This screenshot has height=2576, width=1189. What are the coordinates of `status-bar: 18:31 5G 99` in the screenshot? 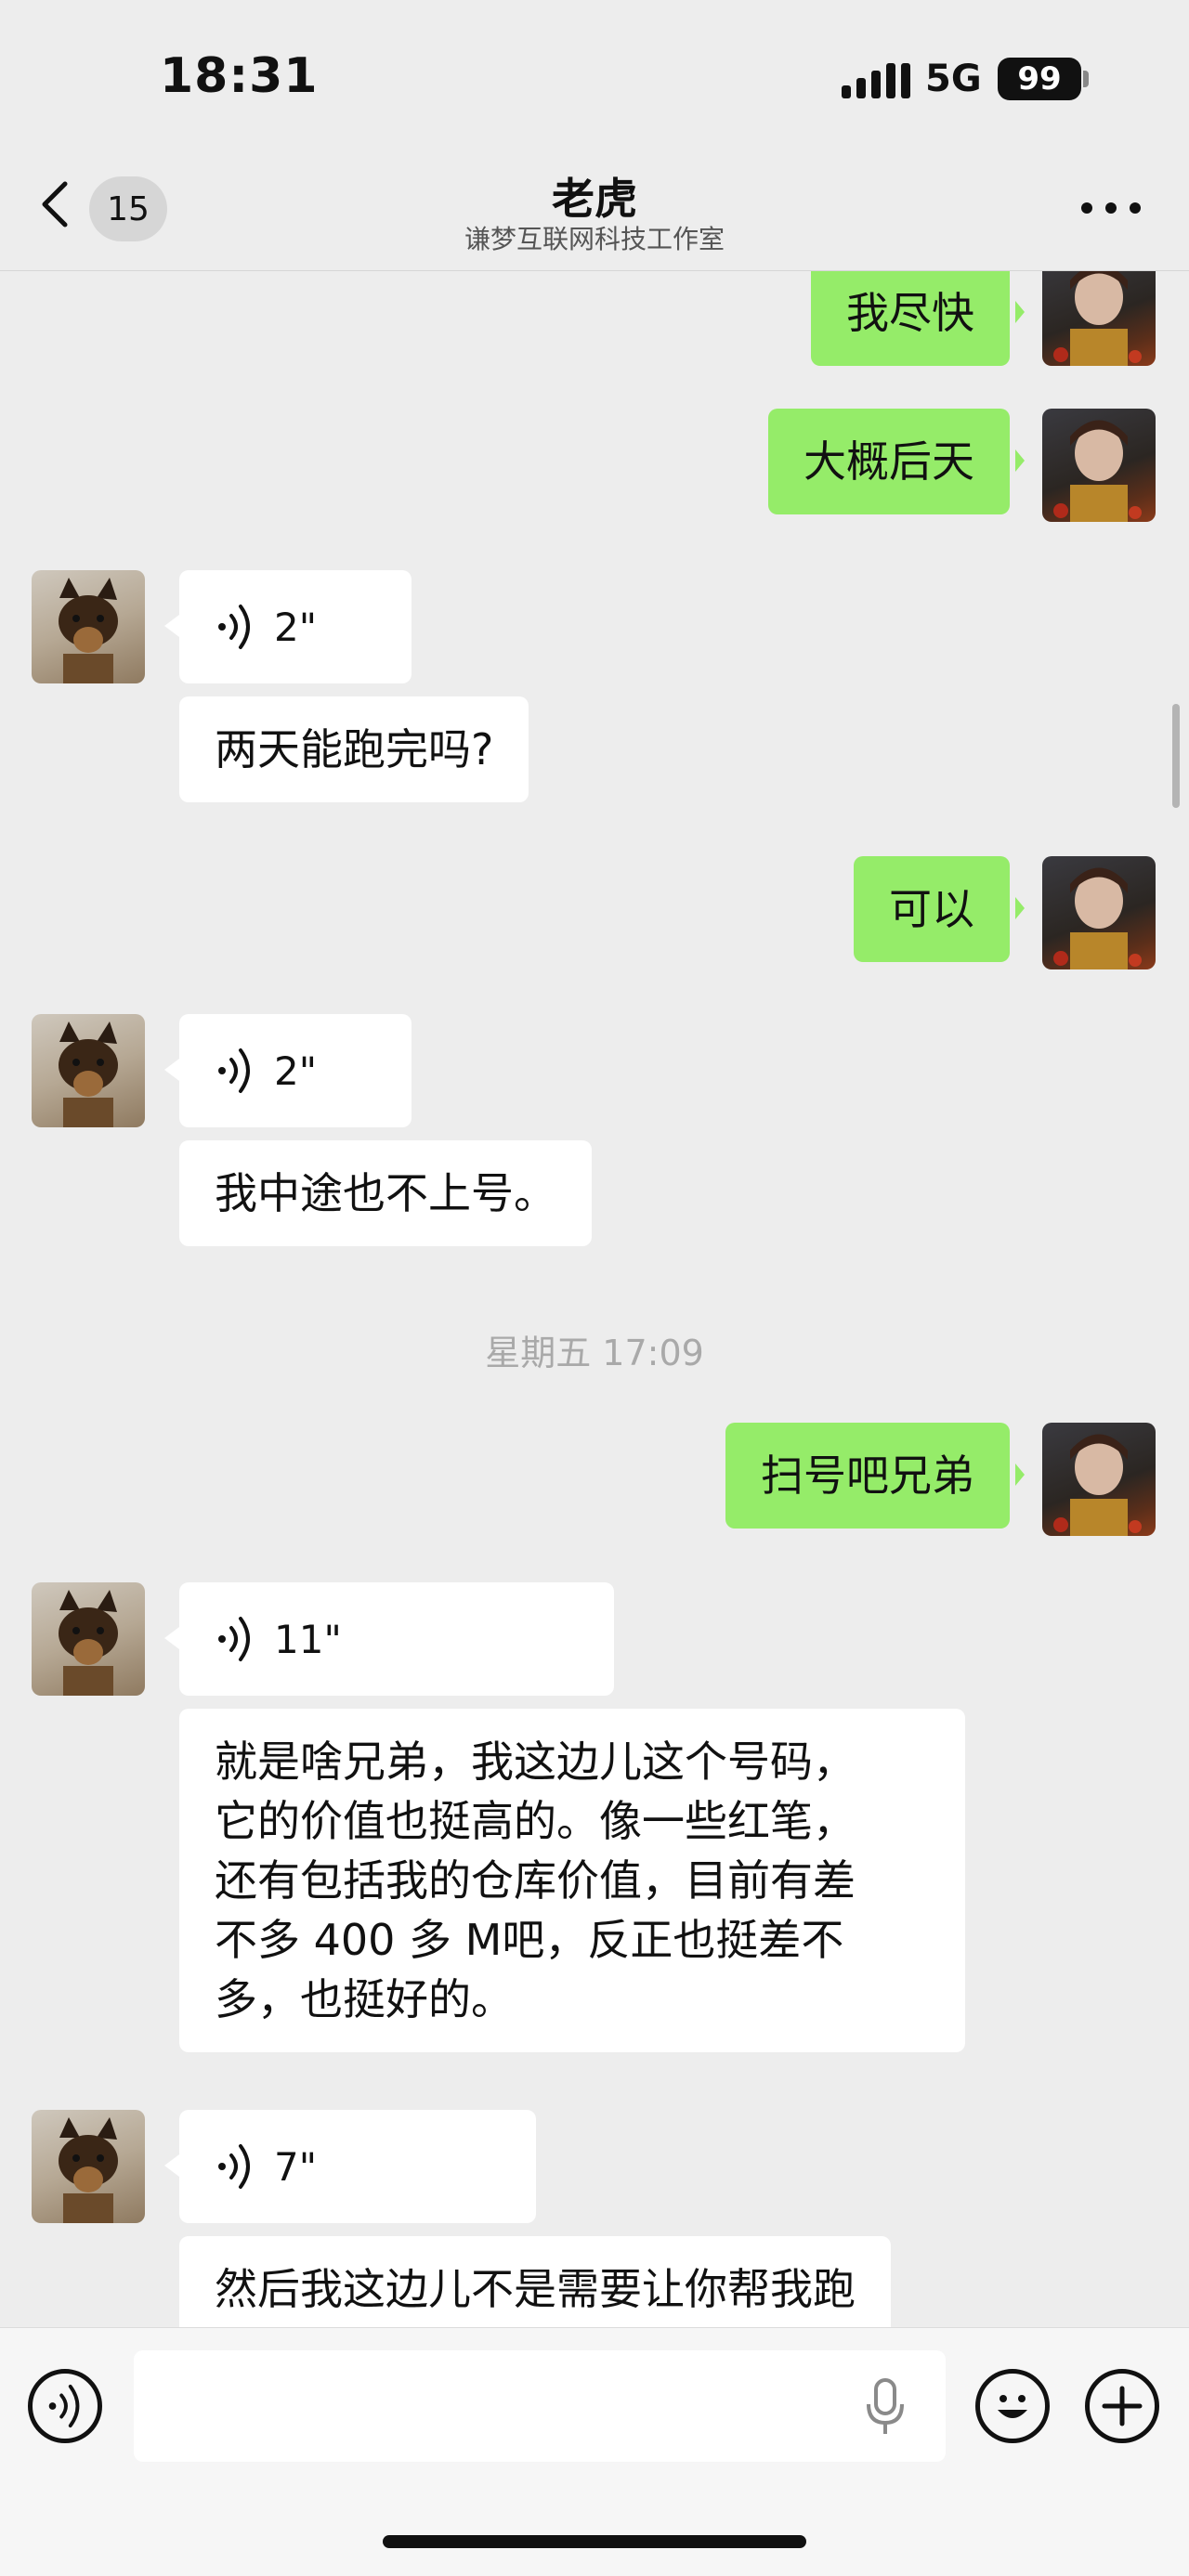 It's located at (594, 79).